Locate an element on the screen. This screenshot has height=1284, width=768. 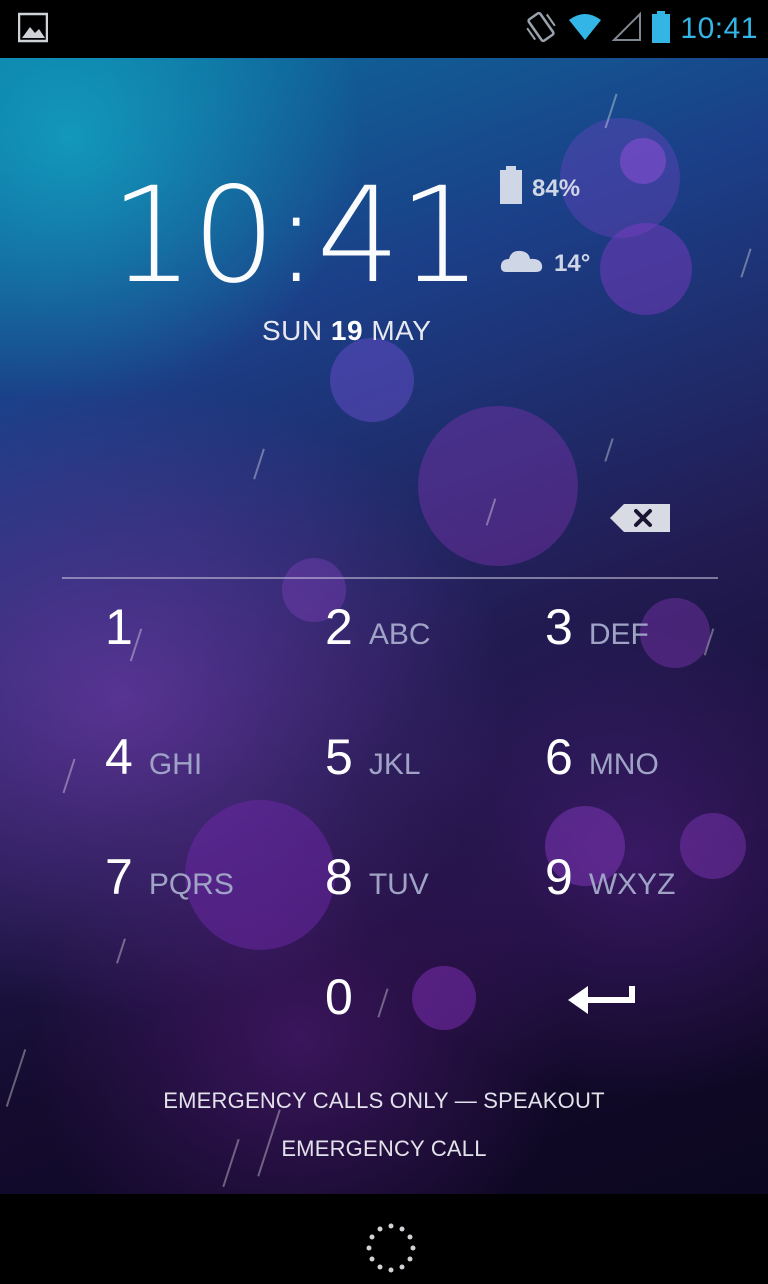
key-digit: 4 is located at coordinates (119, 757).